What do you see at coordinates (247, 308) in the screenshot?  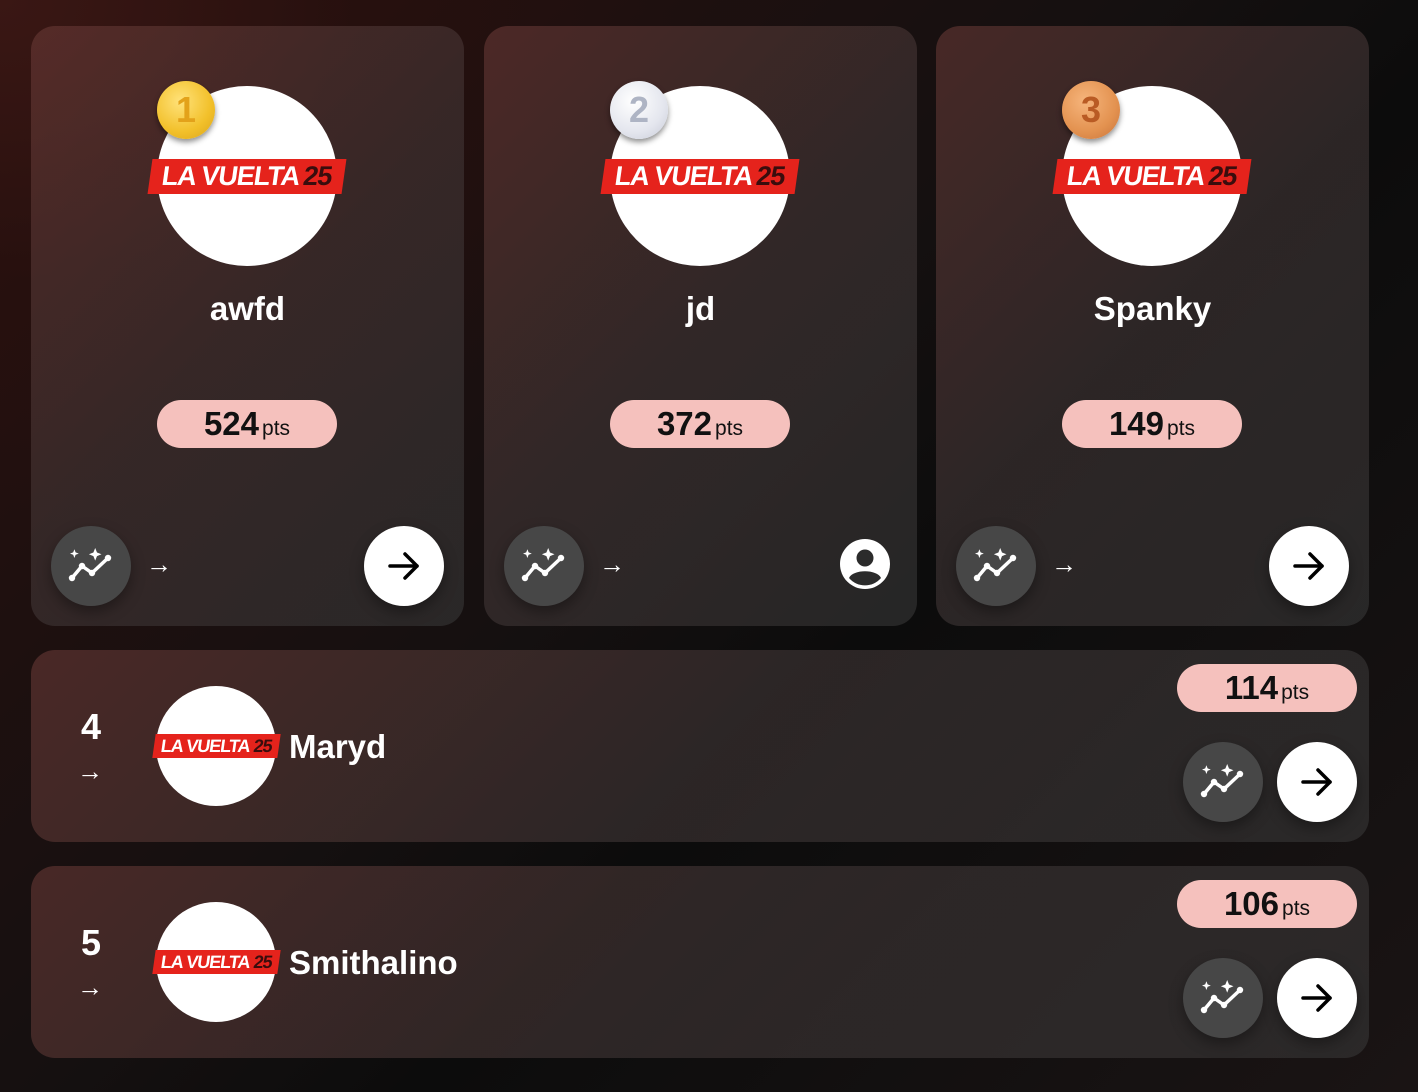 I see `player-name: awfd` at bounding box center [247, 308].